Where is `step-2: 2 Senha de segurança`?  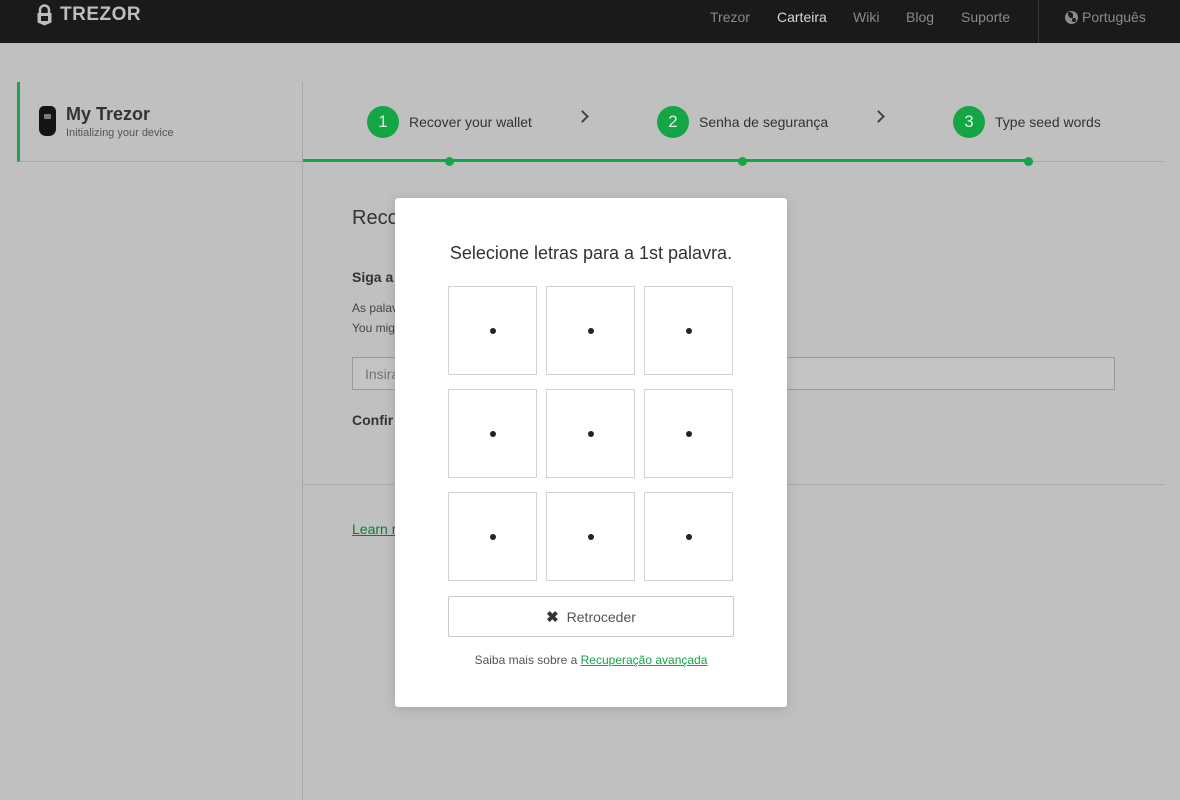
step-2: 2 Senha de segurança is located at coordinates (742, 122).